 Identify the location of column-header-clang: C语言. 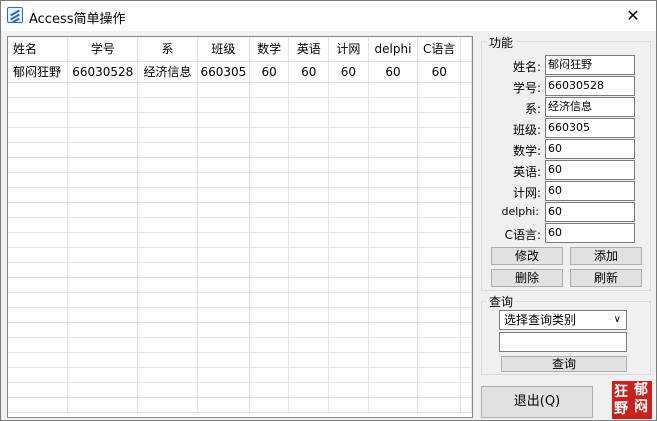
(439, 49).